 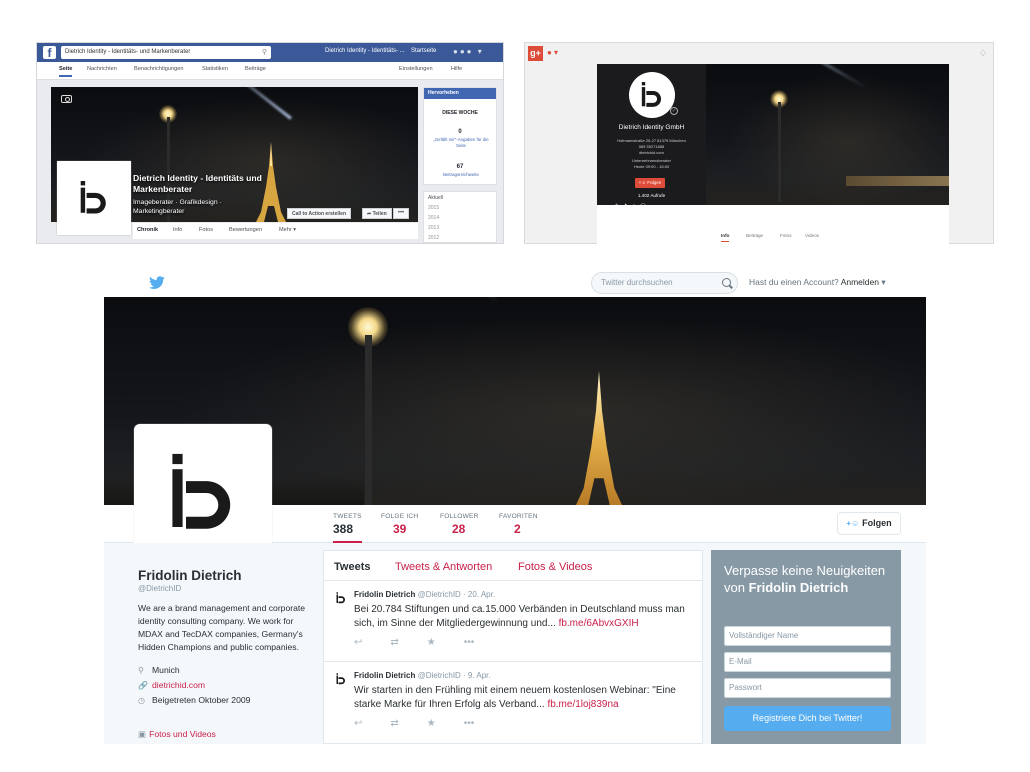 What do you see at coordinates (158, 69) in the screenshot?
I see `tab-benachrichtigungen: Benachrichtigungen` at bounding box center [158, 69].